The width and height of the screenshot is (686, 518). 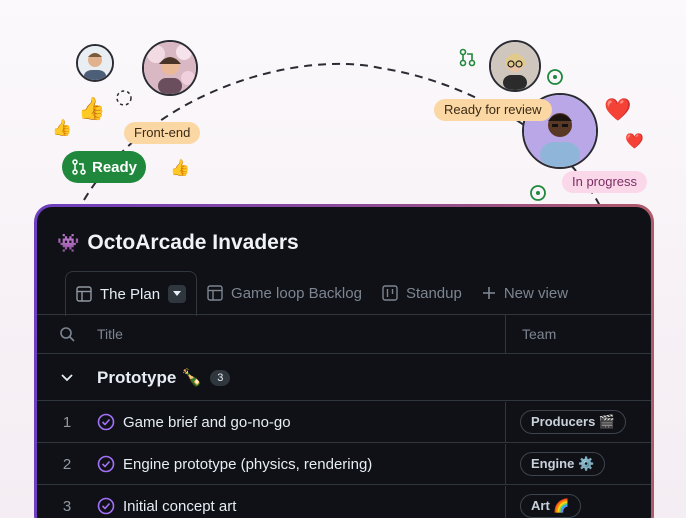 I want to click on row-team-cell: Producers 🎬, so click(x=578, y=422).